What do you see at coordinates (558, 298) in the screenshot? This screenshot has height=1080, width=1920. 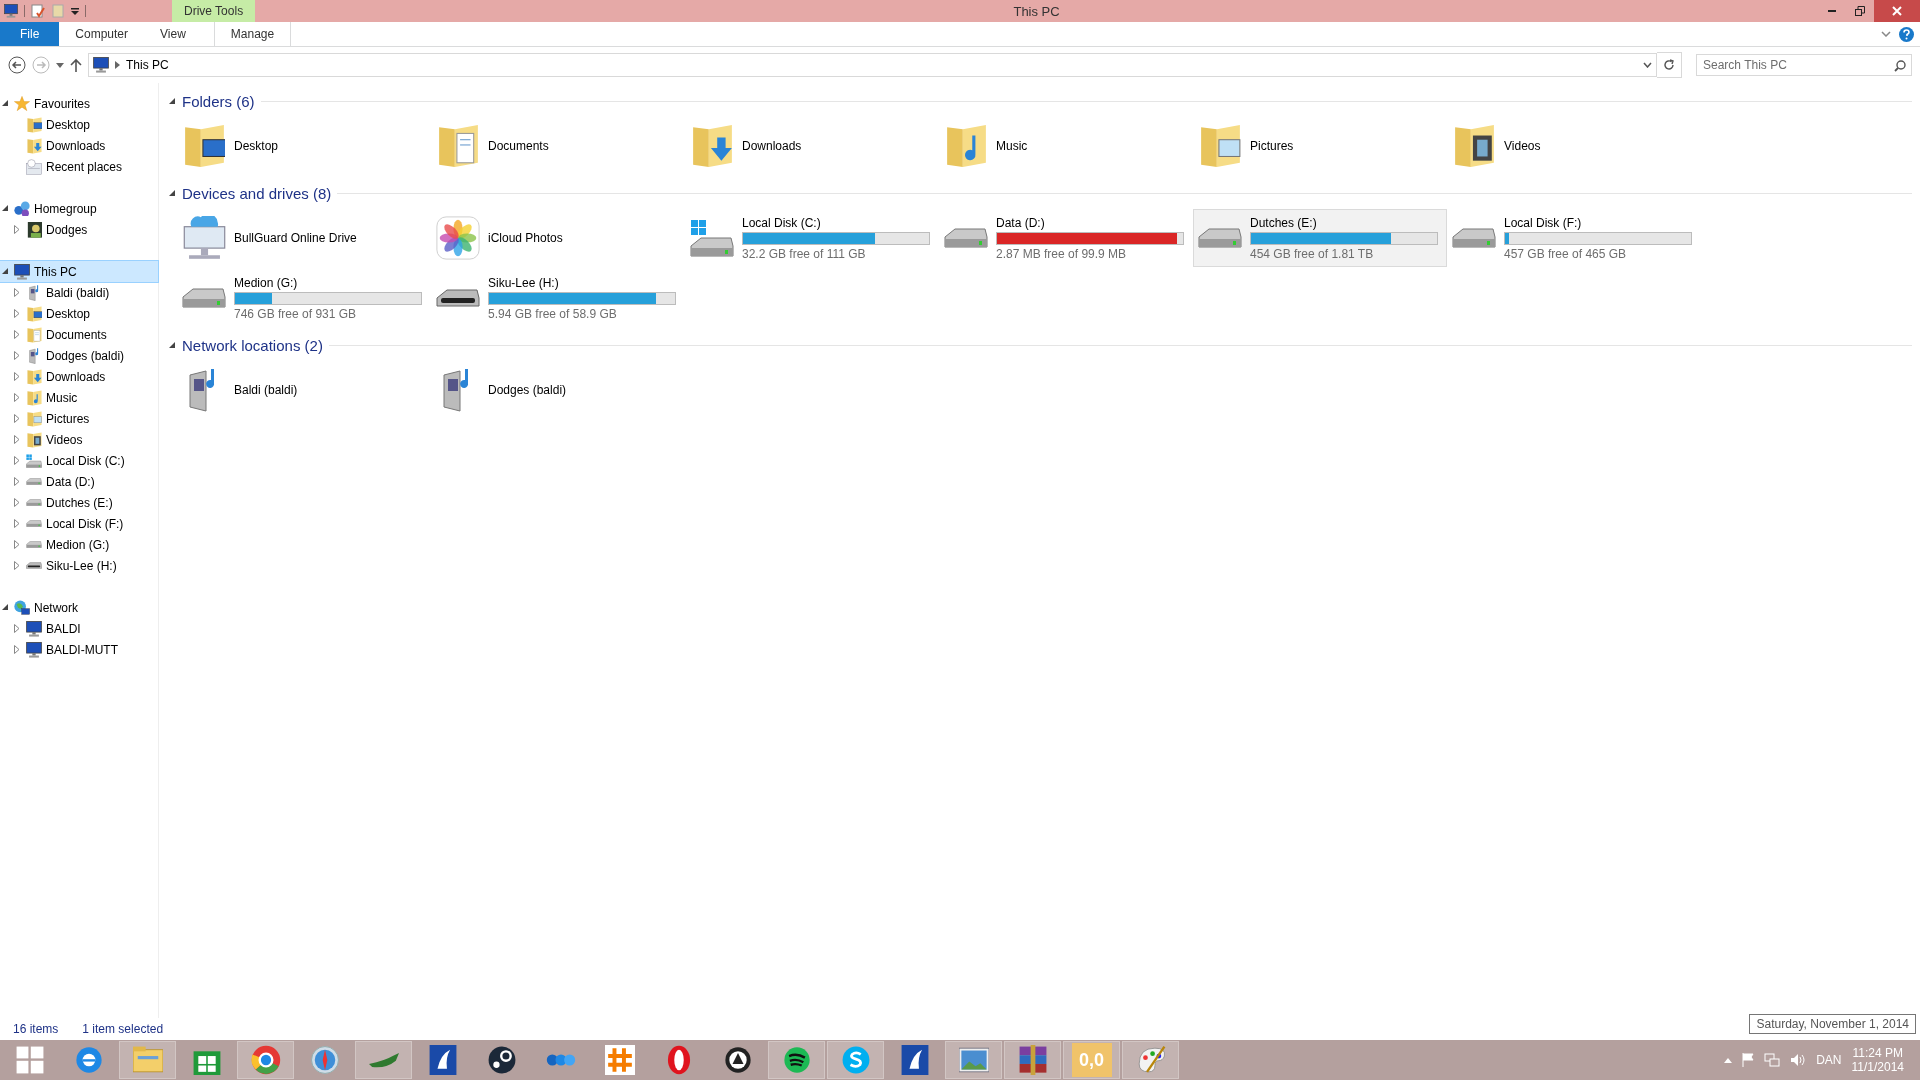 I see `drive-item: Siku-Lee (H:) 5.94 GB free of 58.9 GB` at bounding box center [558, 298].